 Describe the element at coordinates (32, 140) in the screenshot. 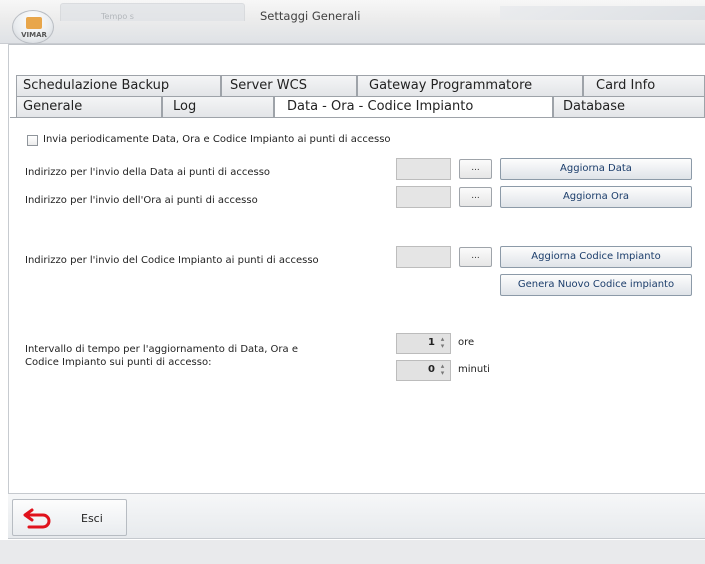

I see `send-periodically-checkbox` at that location.